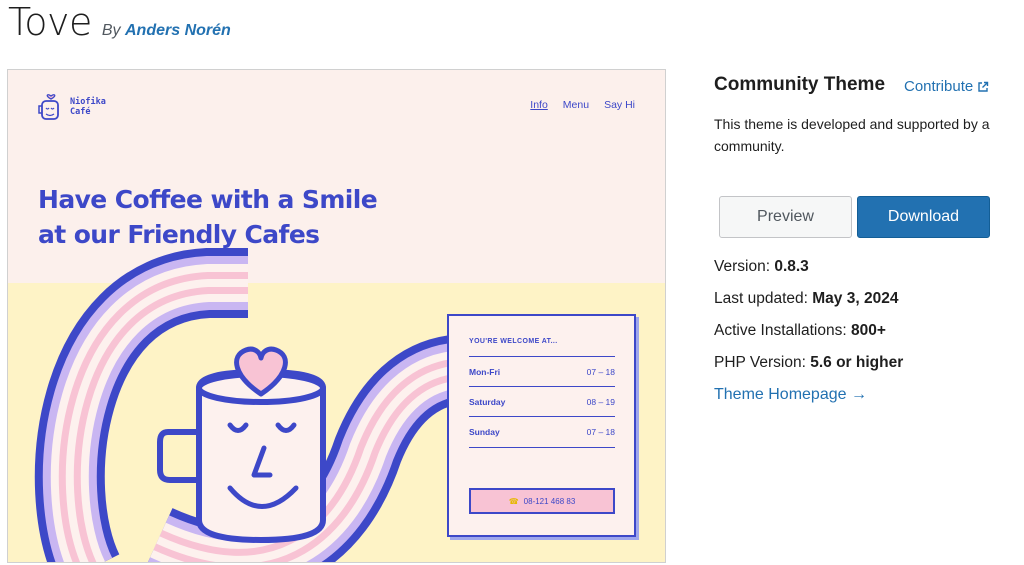 The height and width of the screenshot is (565, 1024). What do you see at coordinates (855, 298) in the screenshot?
I see `last-updated-value: May 3, 2024` at bounding box center [855, 298].